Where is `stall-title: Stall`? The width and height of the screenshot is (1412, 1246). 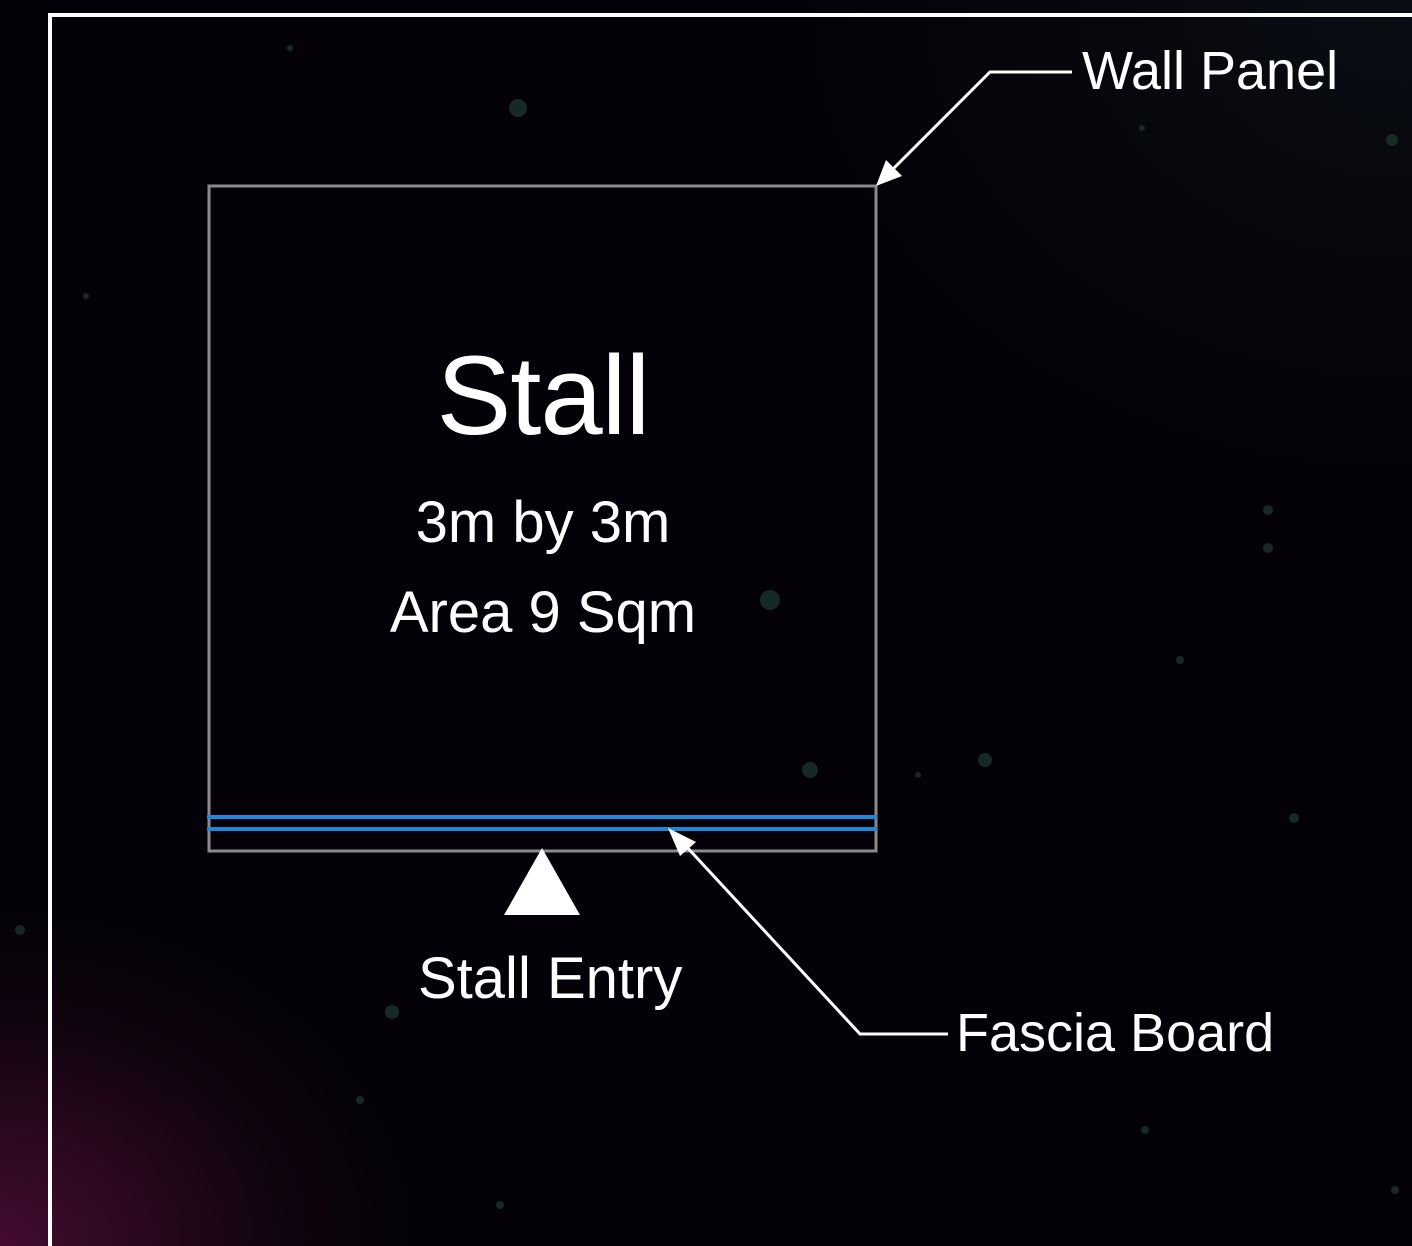 stall-title: Stall is located at coordinates (543, 395).